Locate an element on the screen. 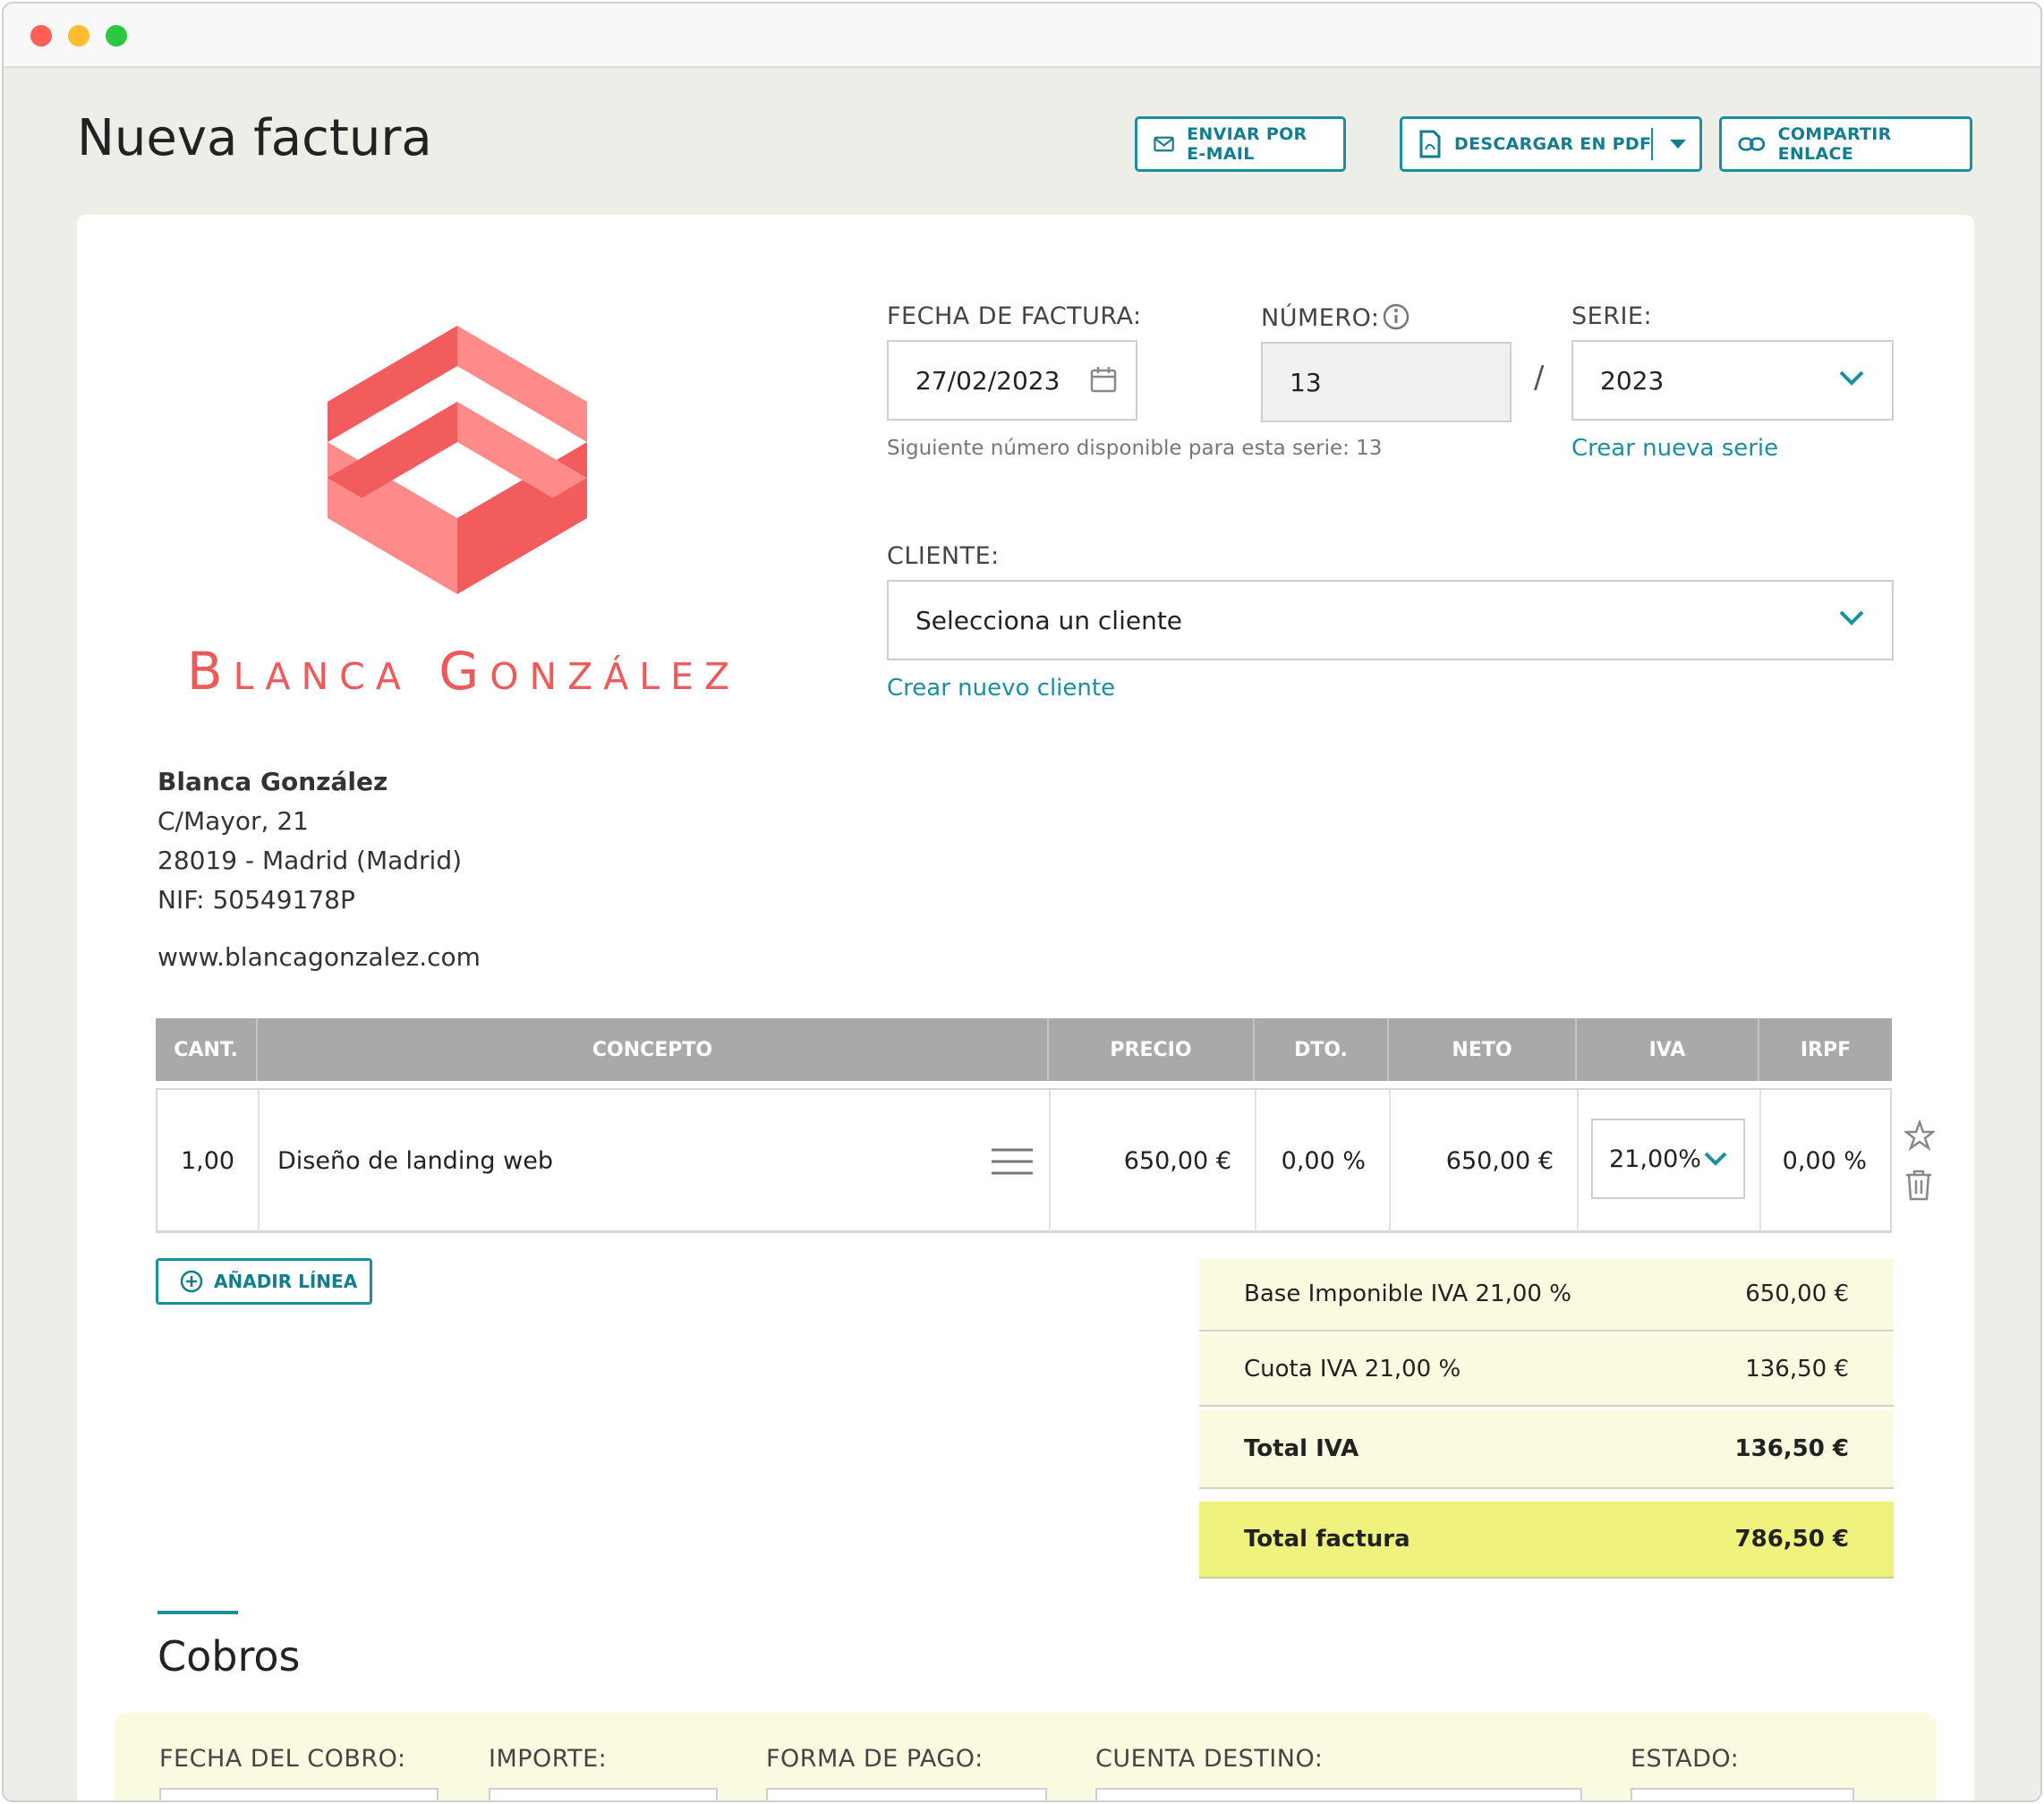 Image resolution: width=2044 pixels, height=1804 pixels. totals-row-grand: Total factura 786,50 € is located at coordinates (1546, 1540).